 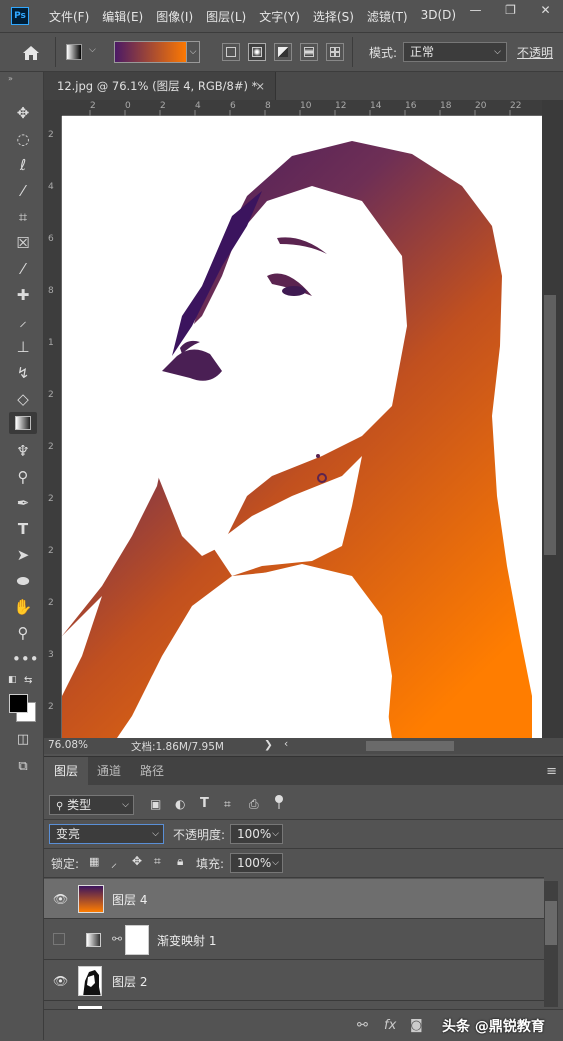 What do you see at coordinates (114, 862) in the screenshot?
I see `lock-image-pixels-icon: ⸝` at bounding box center [114, 862].